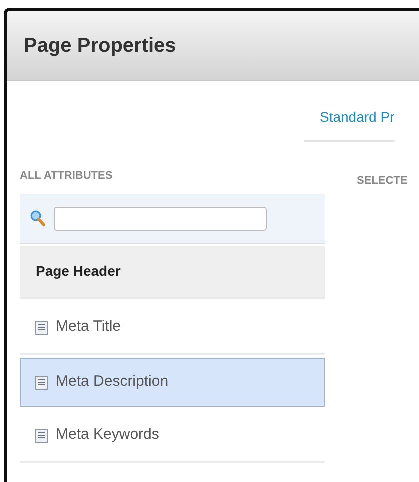 Image resolution: width=419 pixels, height=482 pixels. I want to click on panel-heading: SELECTE, so click(382, 181).